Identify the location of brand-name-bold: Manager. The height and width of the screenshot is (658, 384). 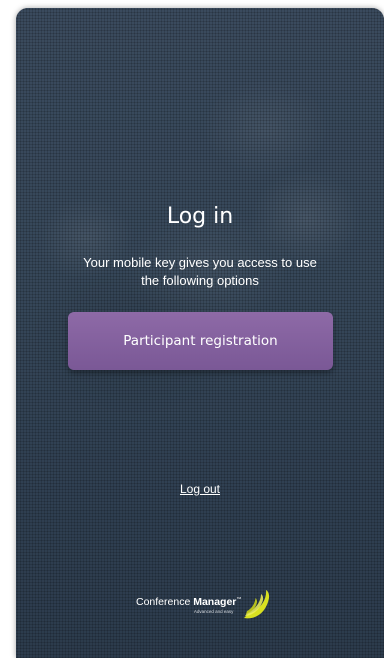
(215, 602).